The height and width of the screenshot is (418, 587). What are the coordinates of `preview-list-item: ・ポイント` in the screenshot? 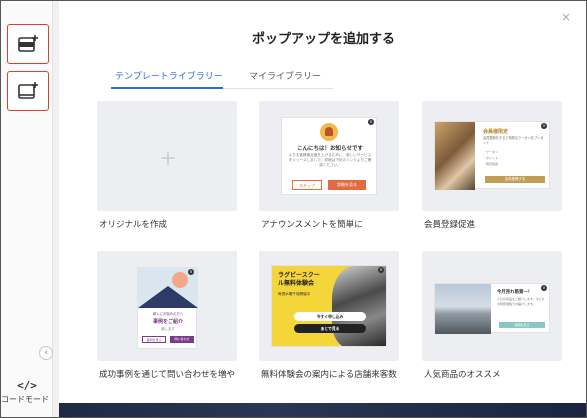 It's located at (491, 158).